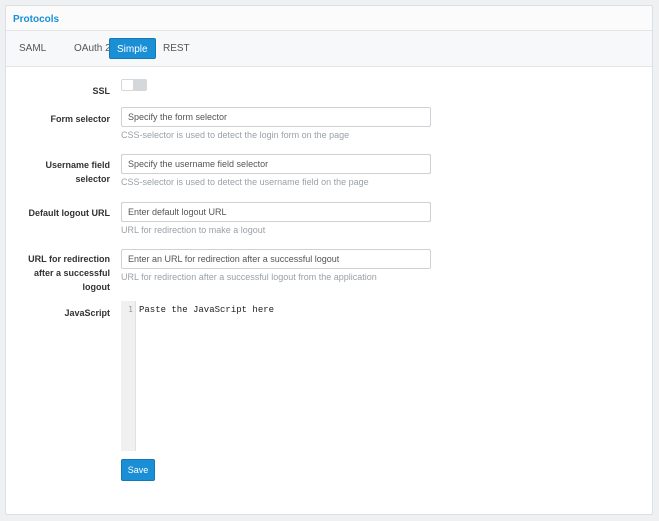  Describe the element at coordinates (128, 376) in the screenshot. I see `editor-gutter: 1` at that location.